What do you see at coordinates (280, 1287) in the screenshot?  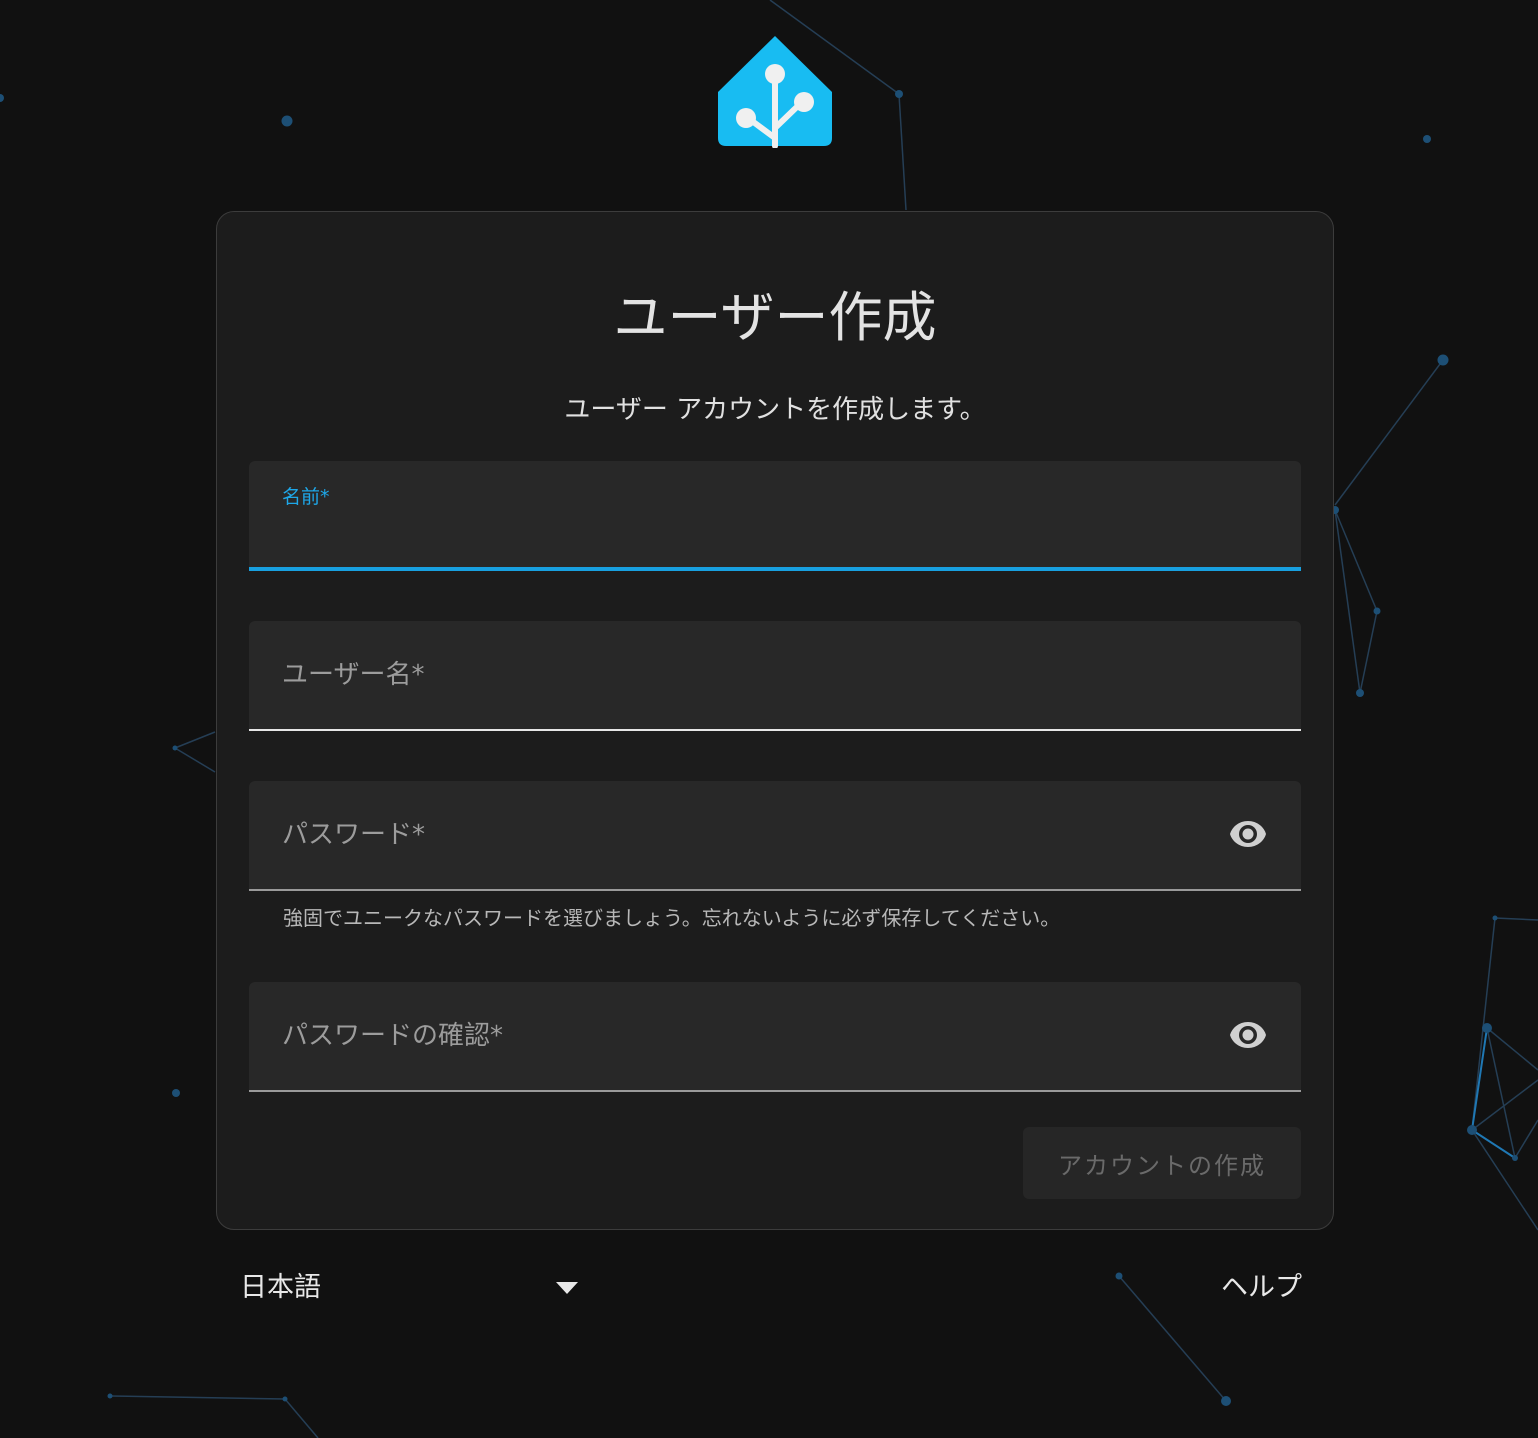 I see `language-select-value: 日本語` at bounding box center [280, 1287].